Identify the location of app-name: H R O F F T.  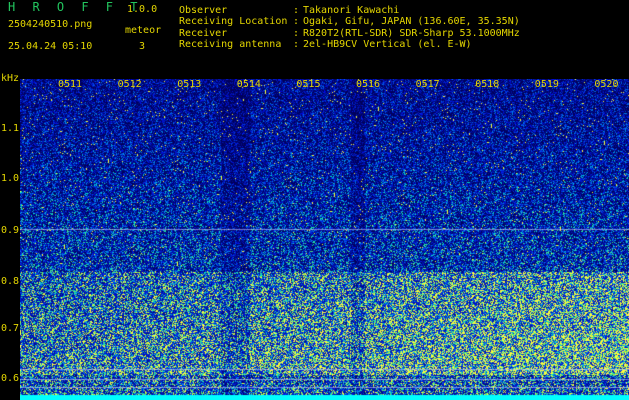
(75, 7).